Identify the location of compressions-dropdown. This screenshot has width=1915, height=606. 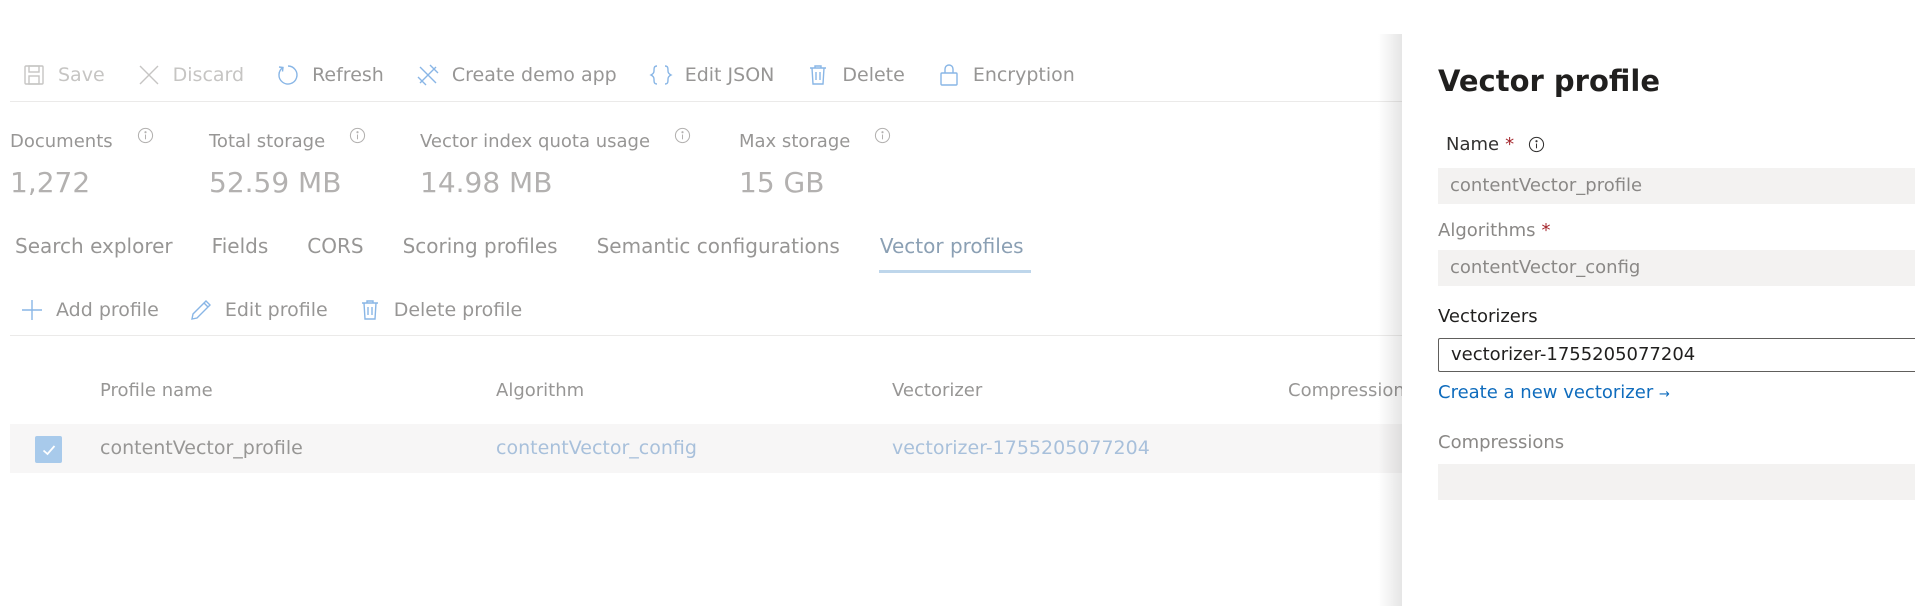
(1676, 482).